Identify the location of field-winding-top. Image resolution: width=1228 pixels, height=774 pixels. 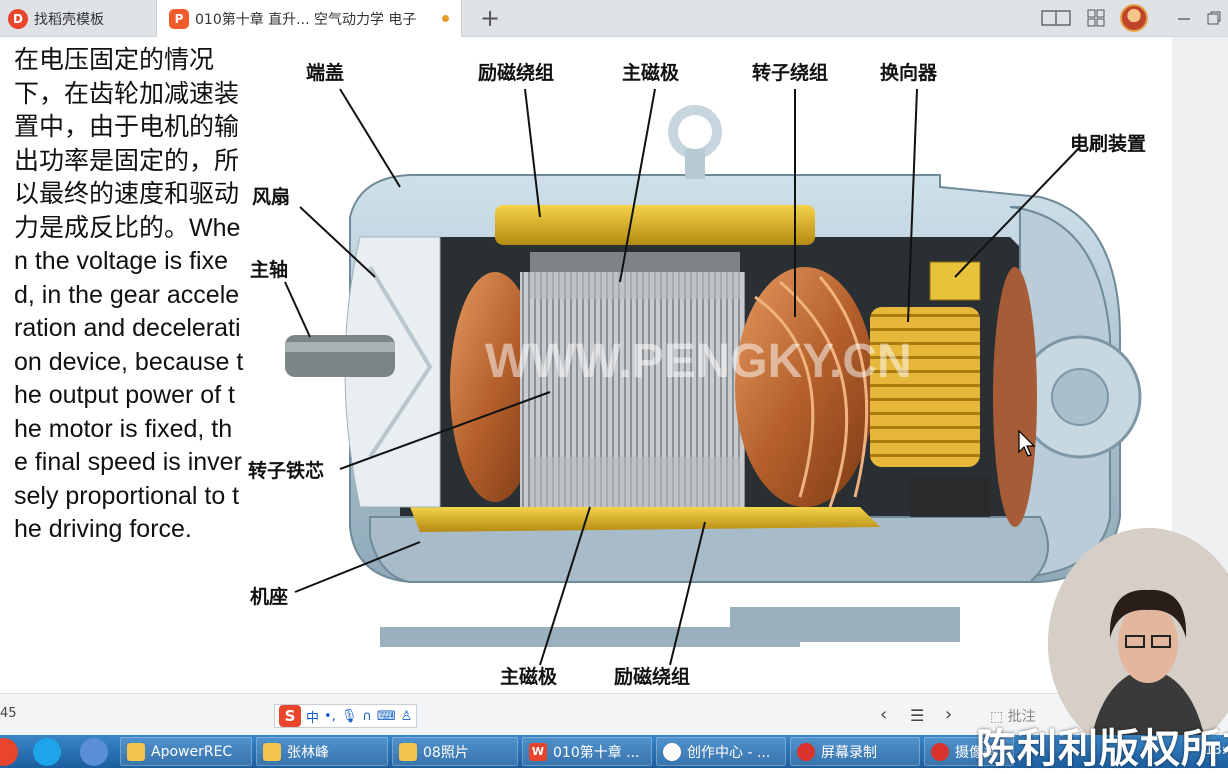
(655, 225).